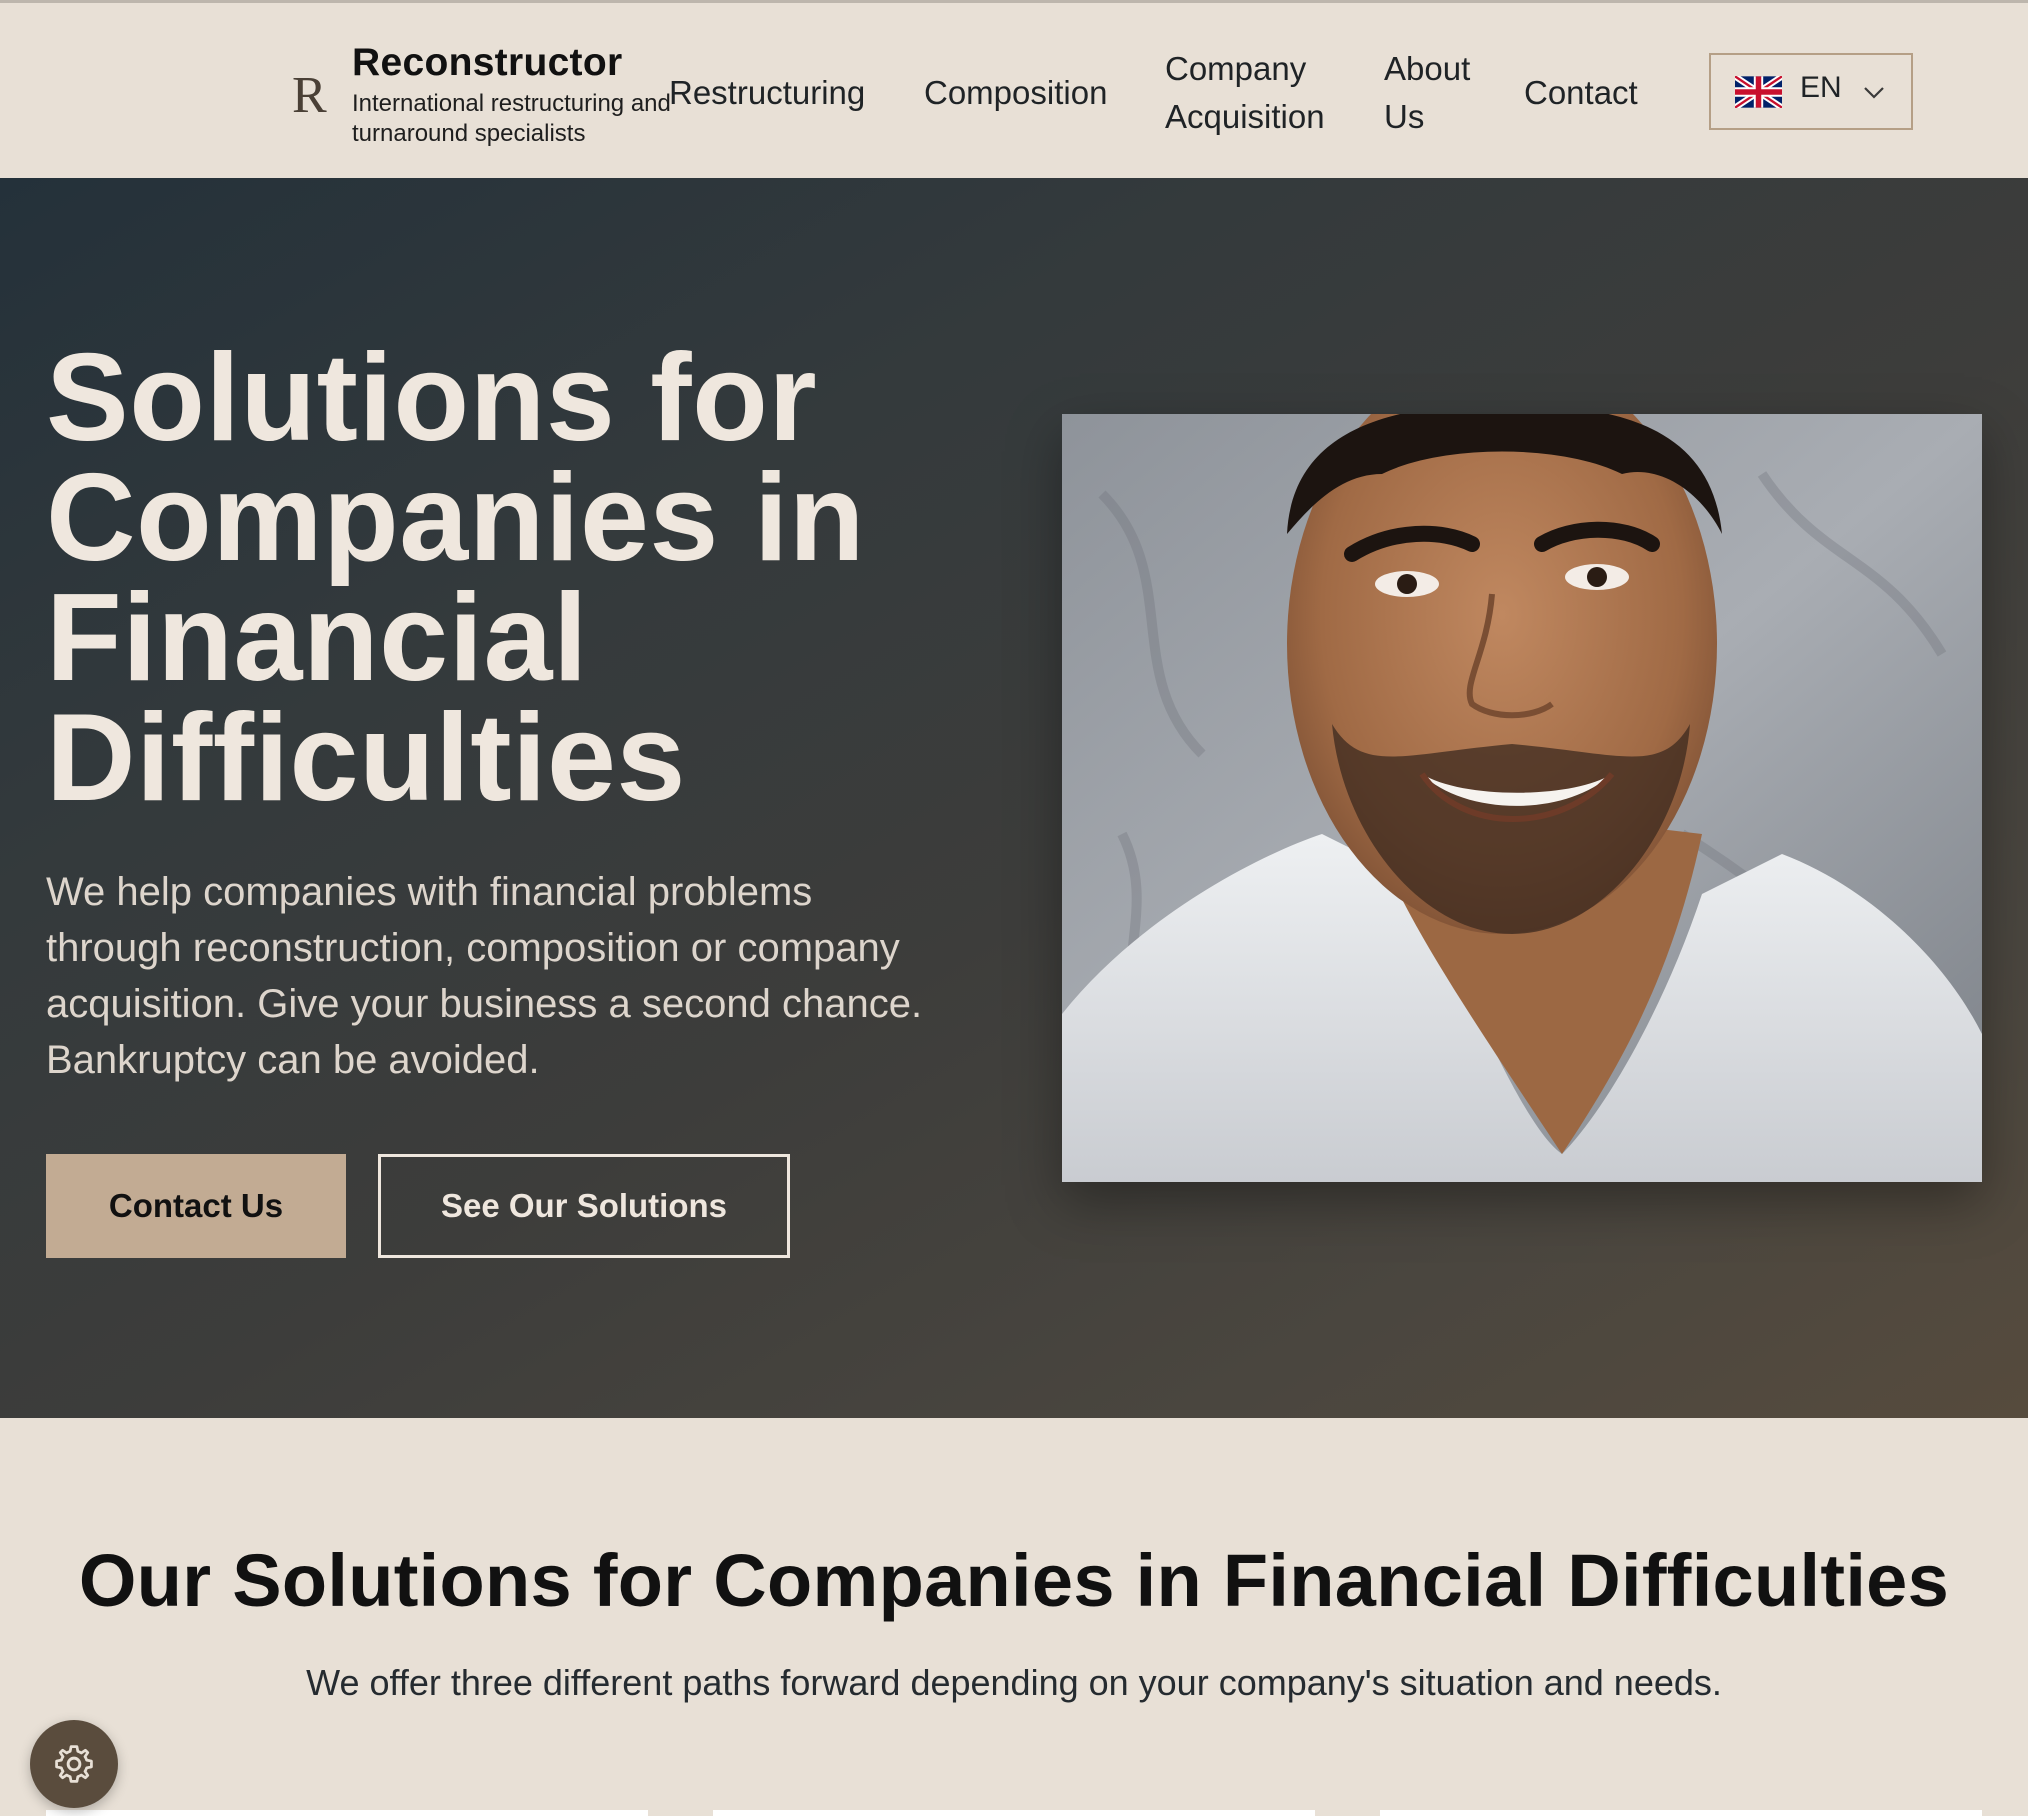 The height and width of the screenshot is (1816, 2028). Describe the element at coordinates (1581, 93) in the screenshot. I see `nav-item-contact: Contact` at that location.